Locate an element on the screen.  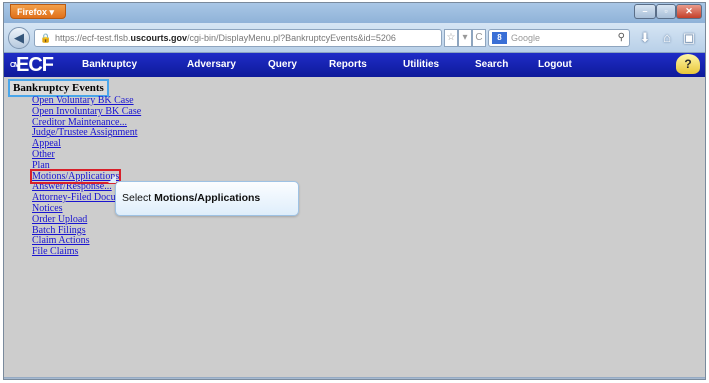
minimize-icon: – is located at coordinates (645, 11).